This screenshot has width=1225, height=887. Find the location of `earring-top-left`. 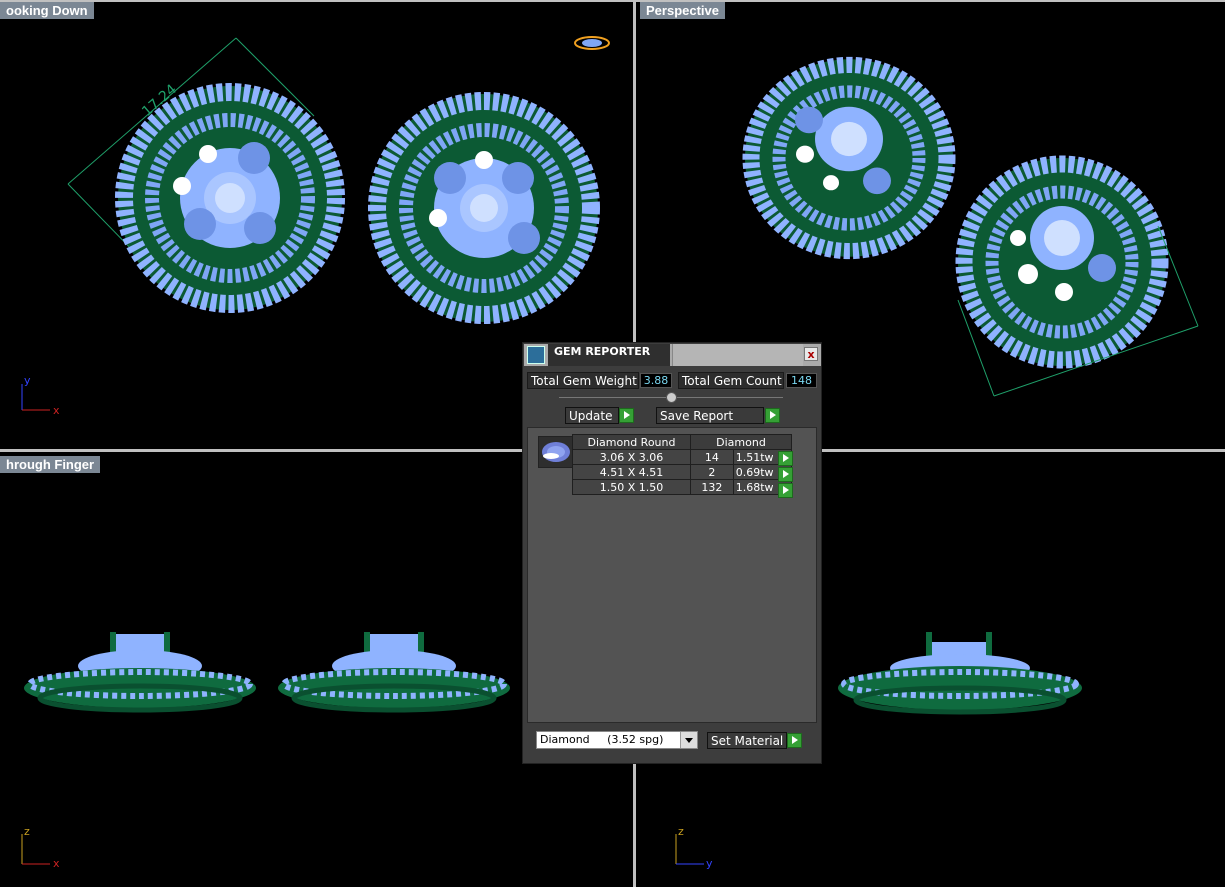

earring-top-left is located at coordinates (230, 198).